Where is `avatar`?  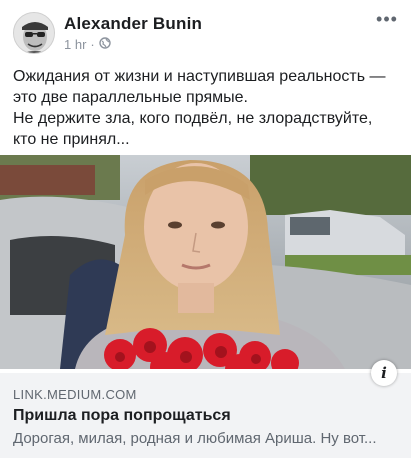
avatar is located at coordinates (34, 33).